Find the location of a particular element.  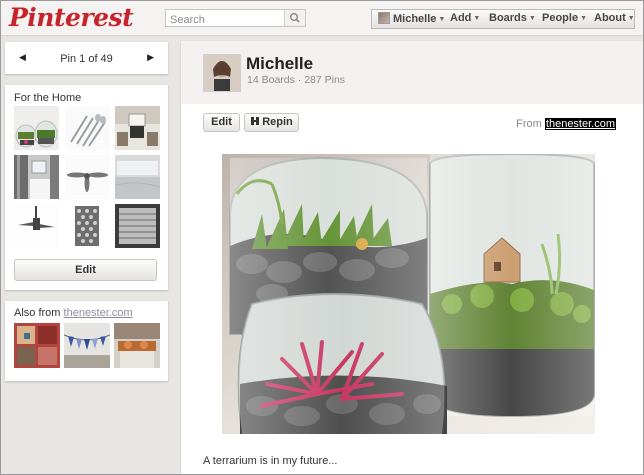

pinner-profile: Michelle 14 Boards · 287 Pins is located at coordinates (412, 72).